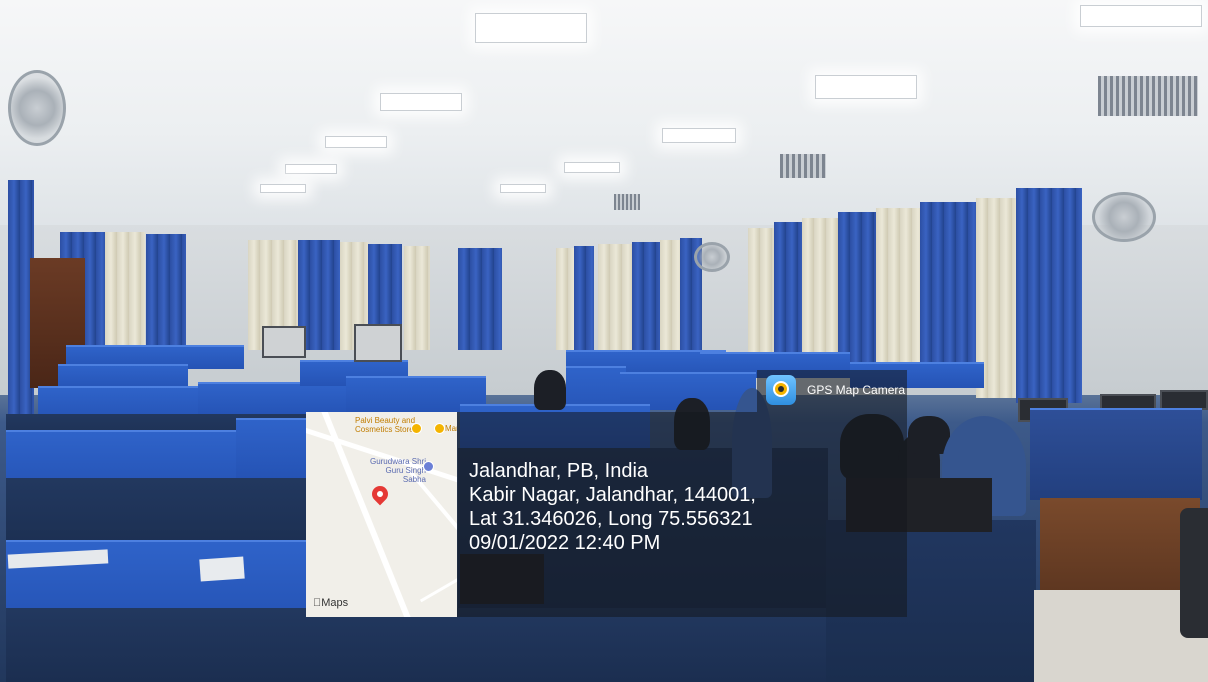  I want to click on maps-brand-text: Maps, so click(330, 603).